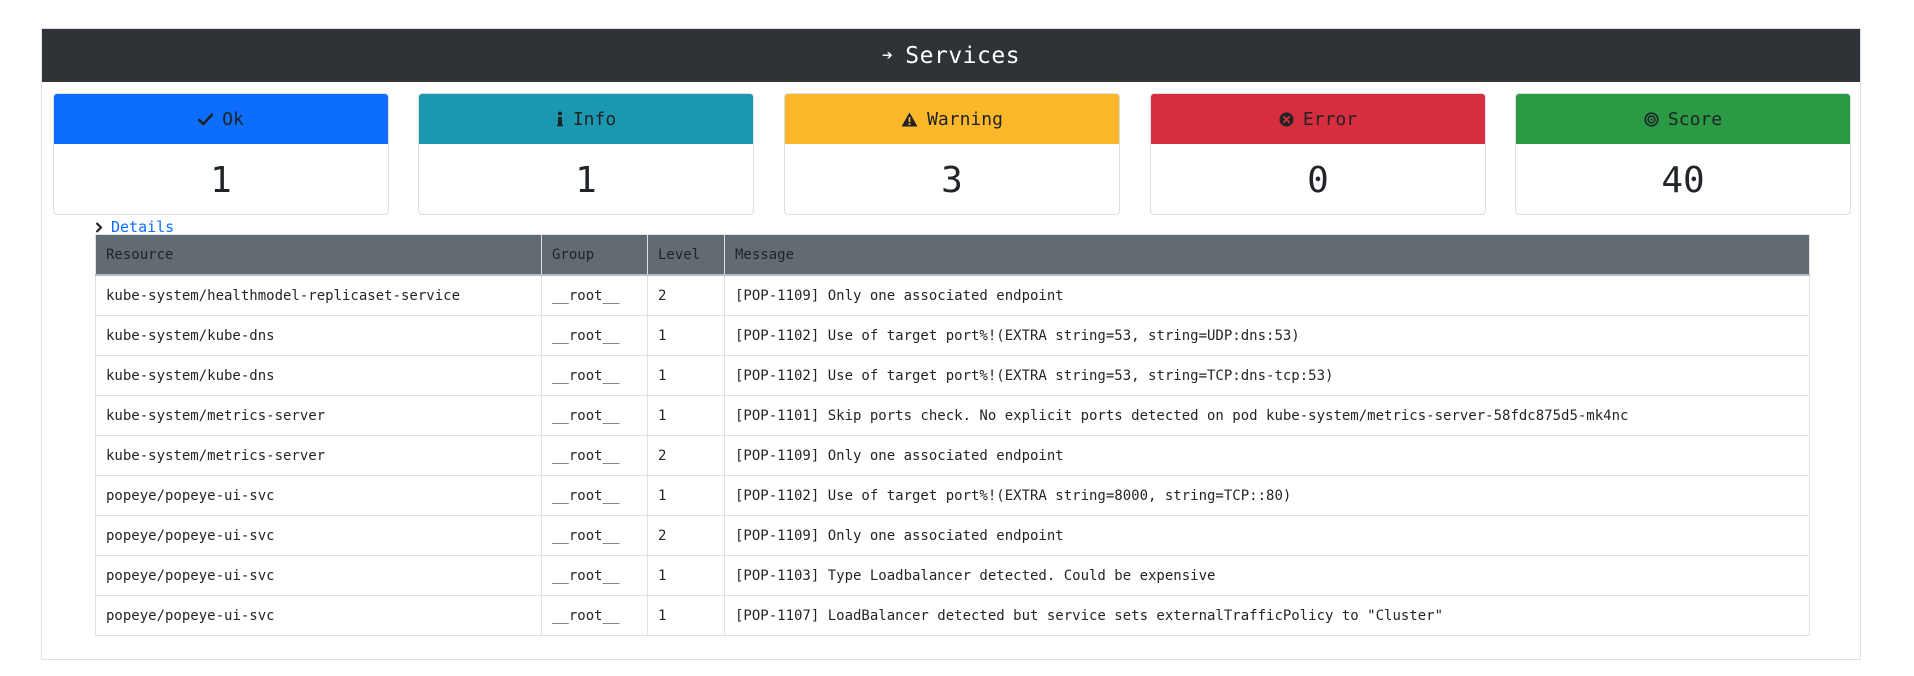 This screenshot has height=676, width=1914. I want to click on info-card-header: Info, so click(586, 119).